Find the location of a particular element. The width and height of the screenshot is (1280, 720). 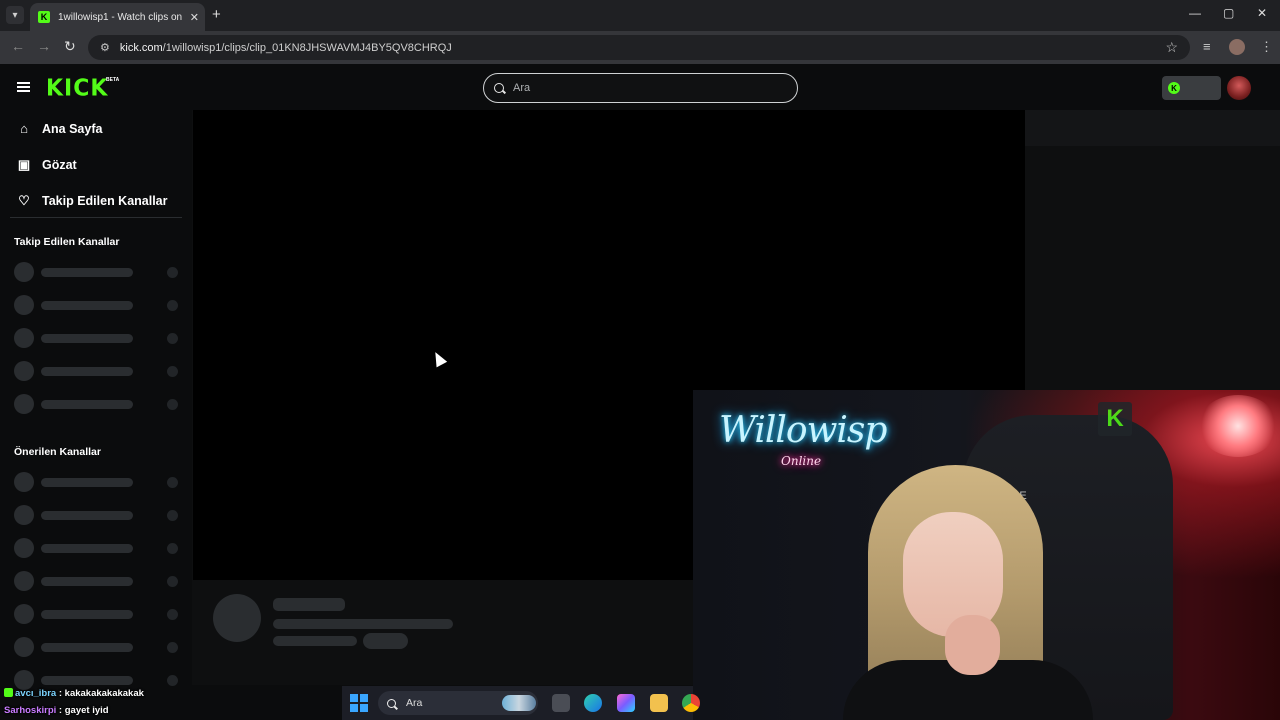

site-settings-icon: ⚙ is located at coordinates (105, 47).